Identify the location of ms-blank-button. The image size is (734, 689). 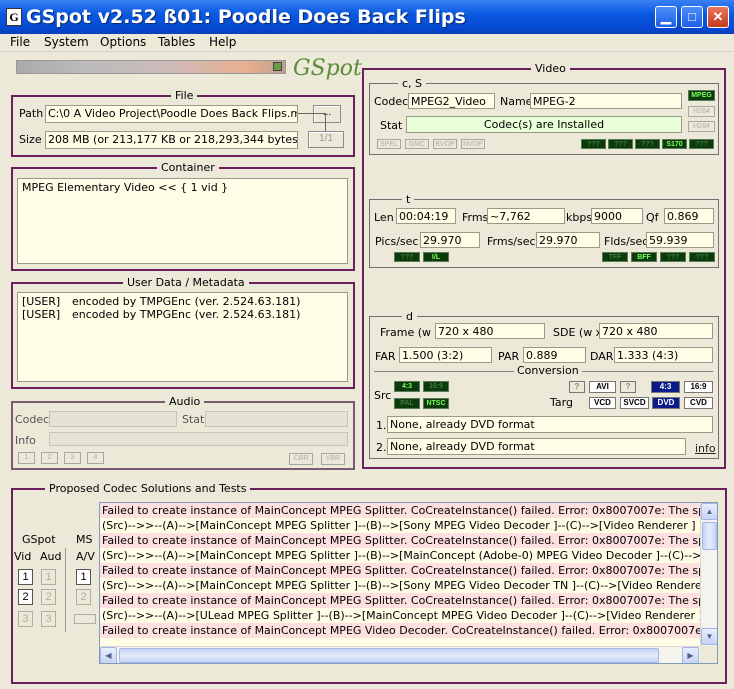
(85, 619).